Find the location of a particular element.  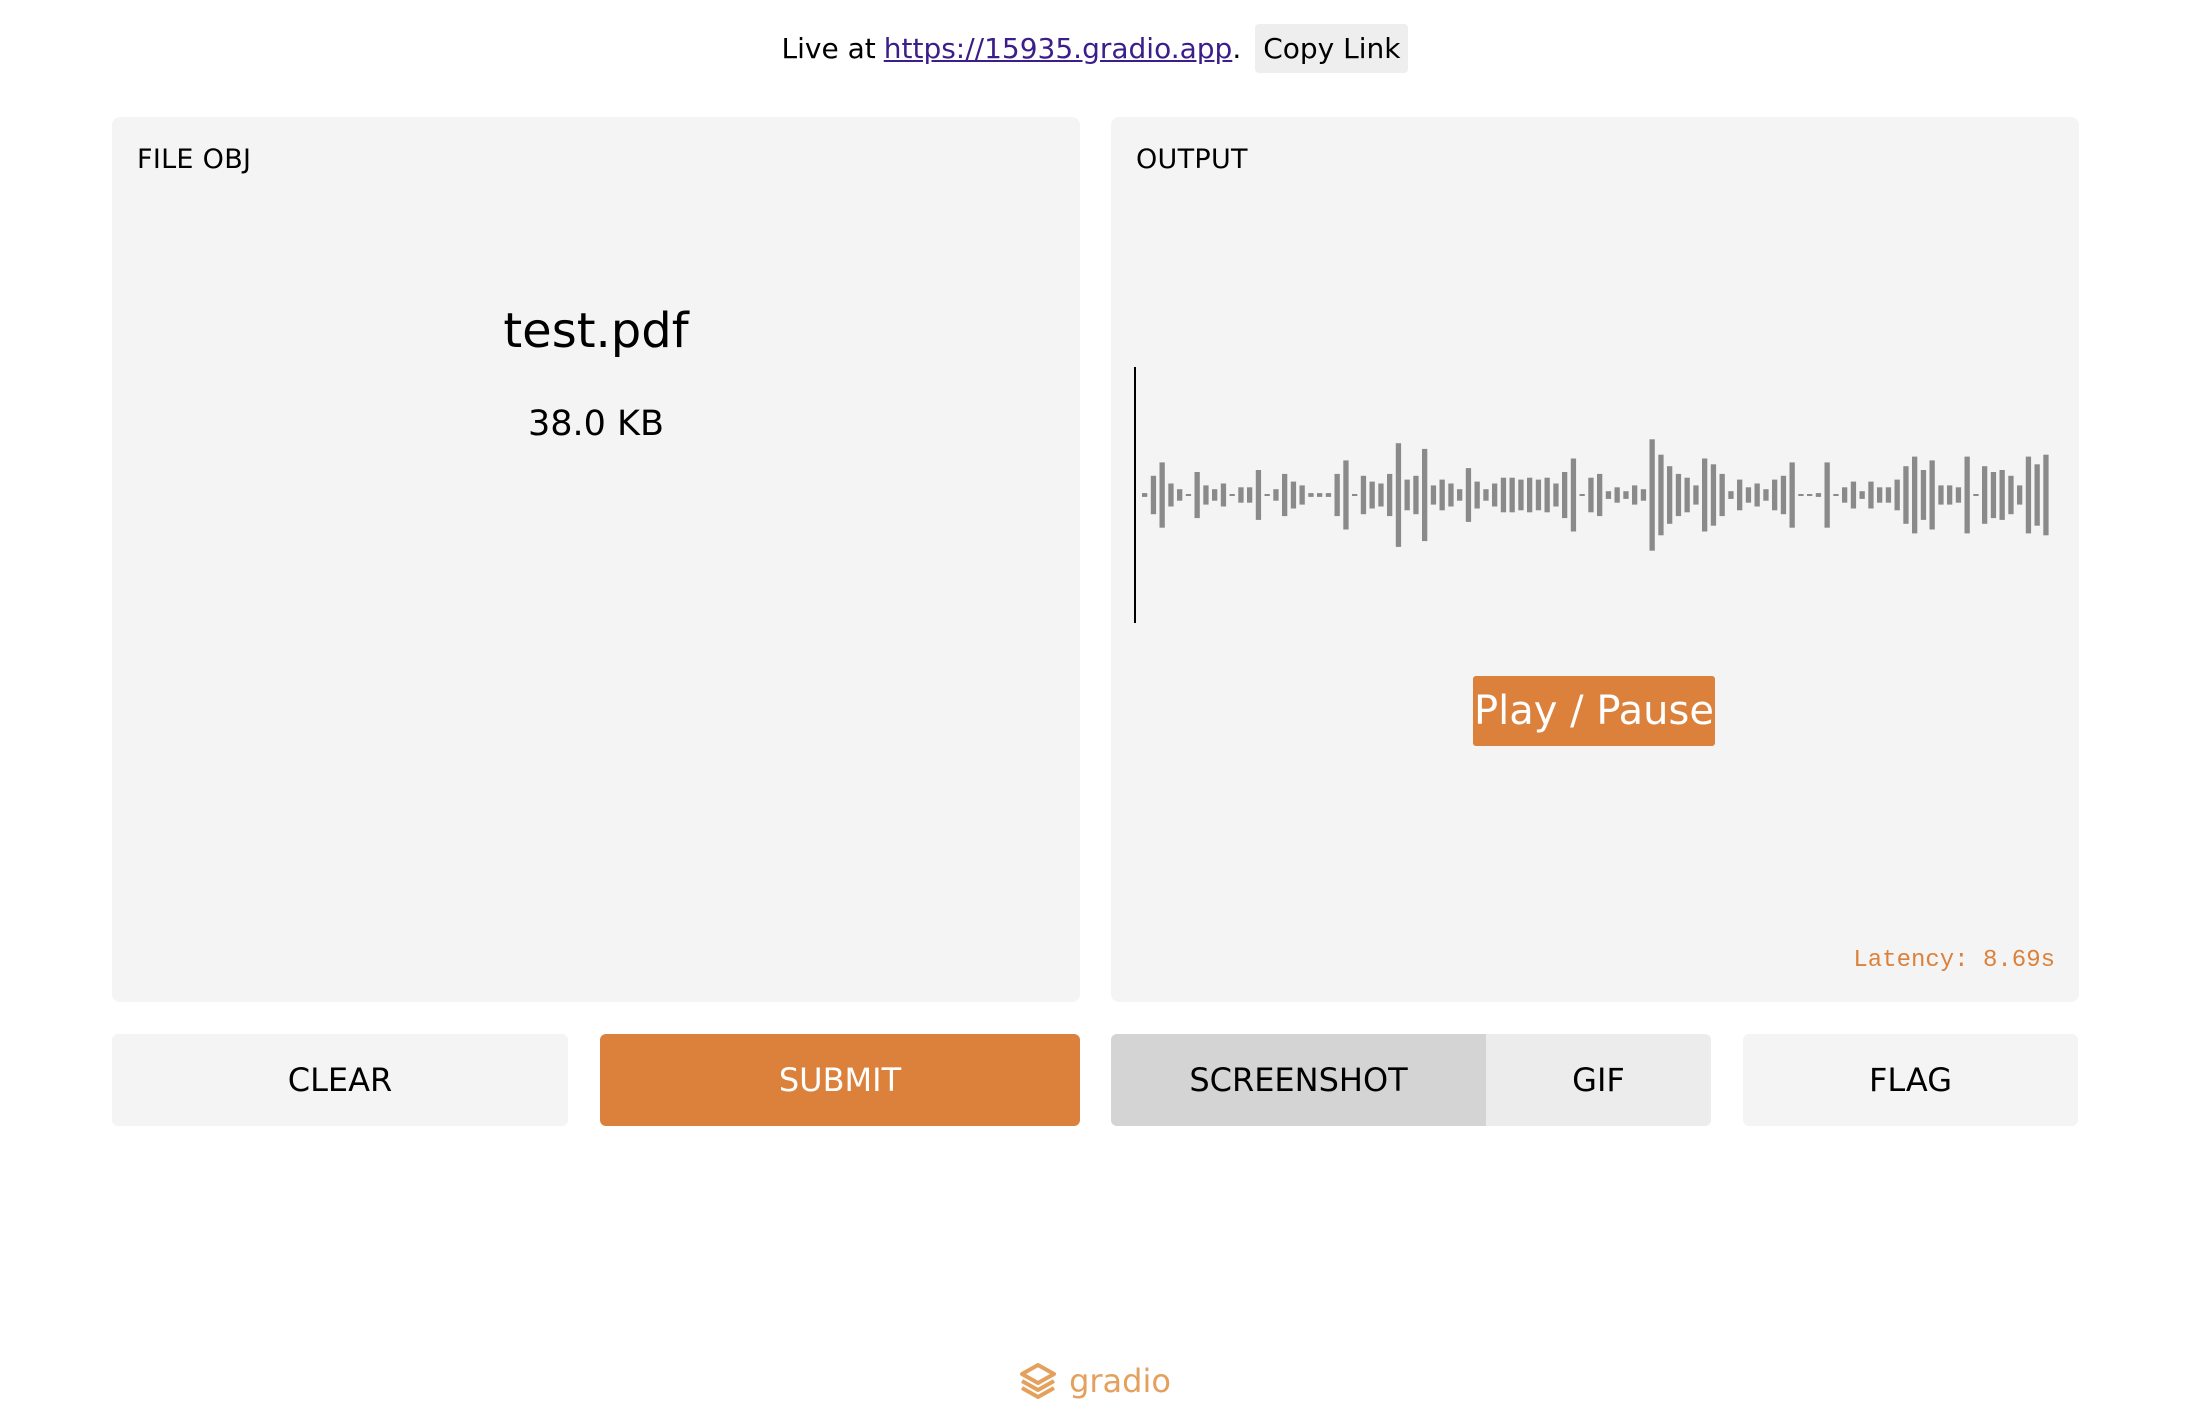

submit-button: SUBMIT is located at coordinates (840, 1080).